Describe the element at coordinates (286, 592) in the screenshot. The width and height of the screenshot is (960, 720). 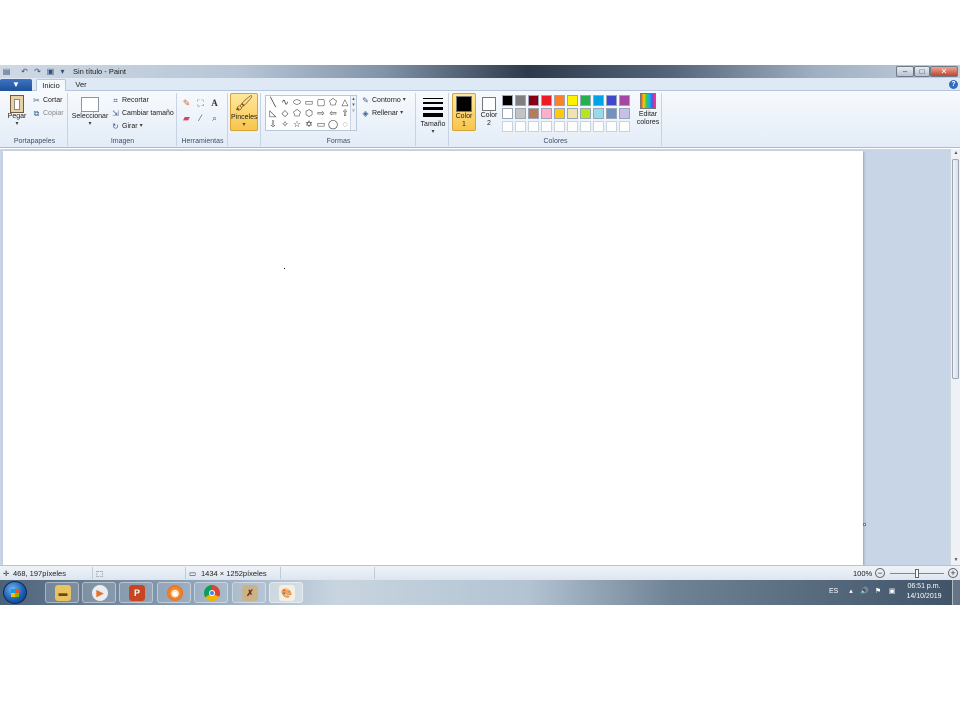
I see `taskbar-paint: 🎨` at that location.